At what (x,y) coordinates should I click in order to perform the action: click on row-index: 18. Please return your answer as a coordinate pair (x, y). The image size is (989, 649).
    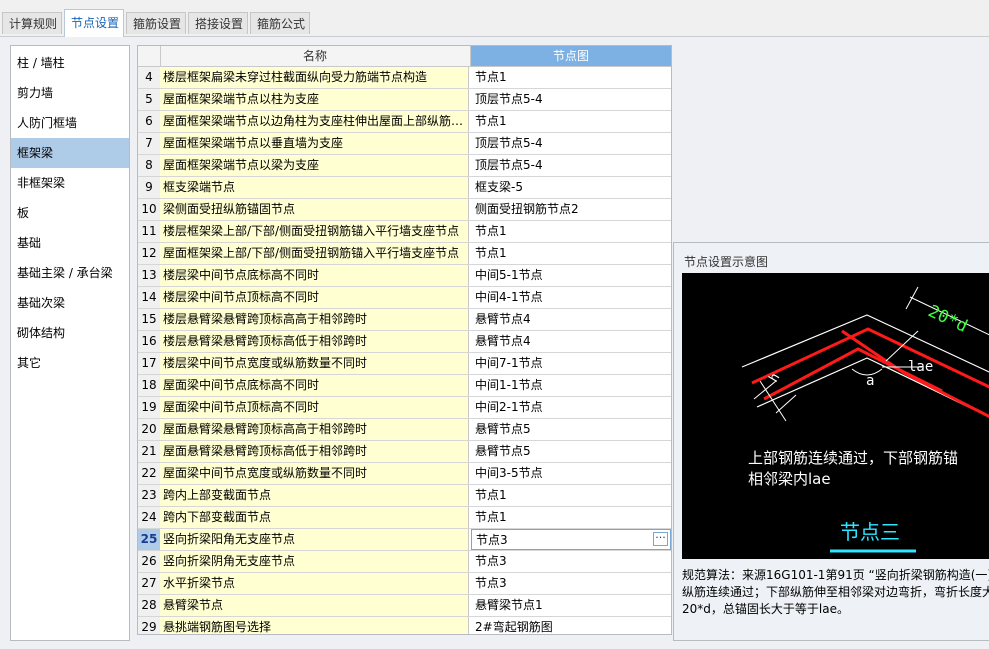
    Looking at the image, I should click on (149, 385).